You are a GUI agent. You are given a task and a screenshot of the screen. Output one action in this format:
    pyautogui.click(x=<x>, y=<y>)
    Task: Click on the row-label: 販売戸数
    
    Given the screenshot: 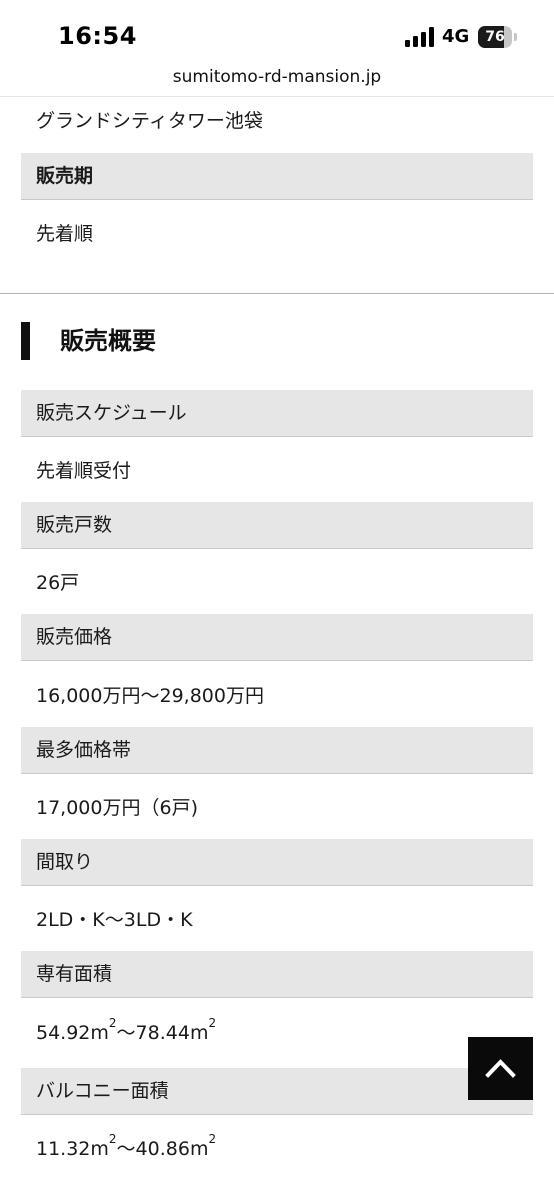 What is the action you would take?
    pyautogui.click(x=74, y=525)
    